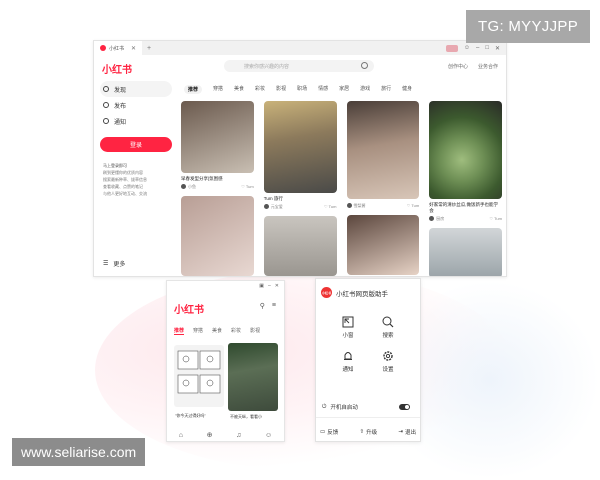 The height and width of the screenshot is (480, 600). I want to click on exit-button: ⇥ 退出, so click(407, 432).